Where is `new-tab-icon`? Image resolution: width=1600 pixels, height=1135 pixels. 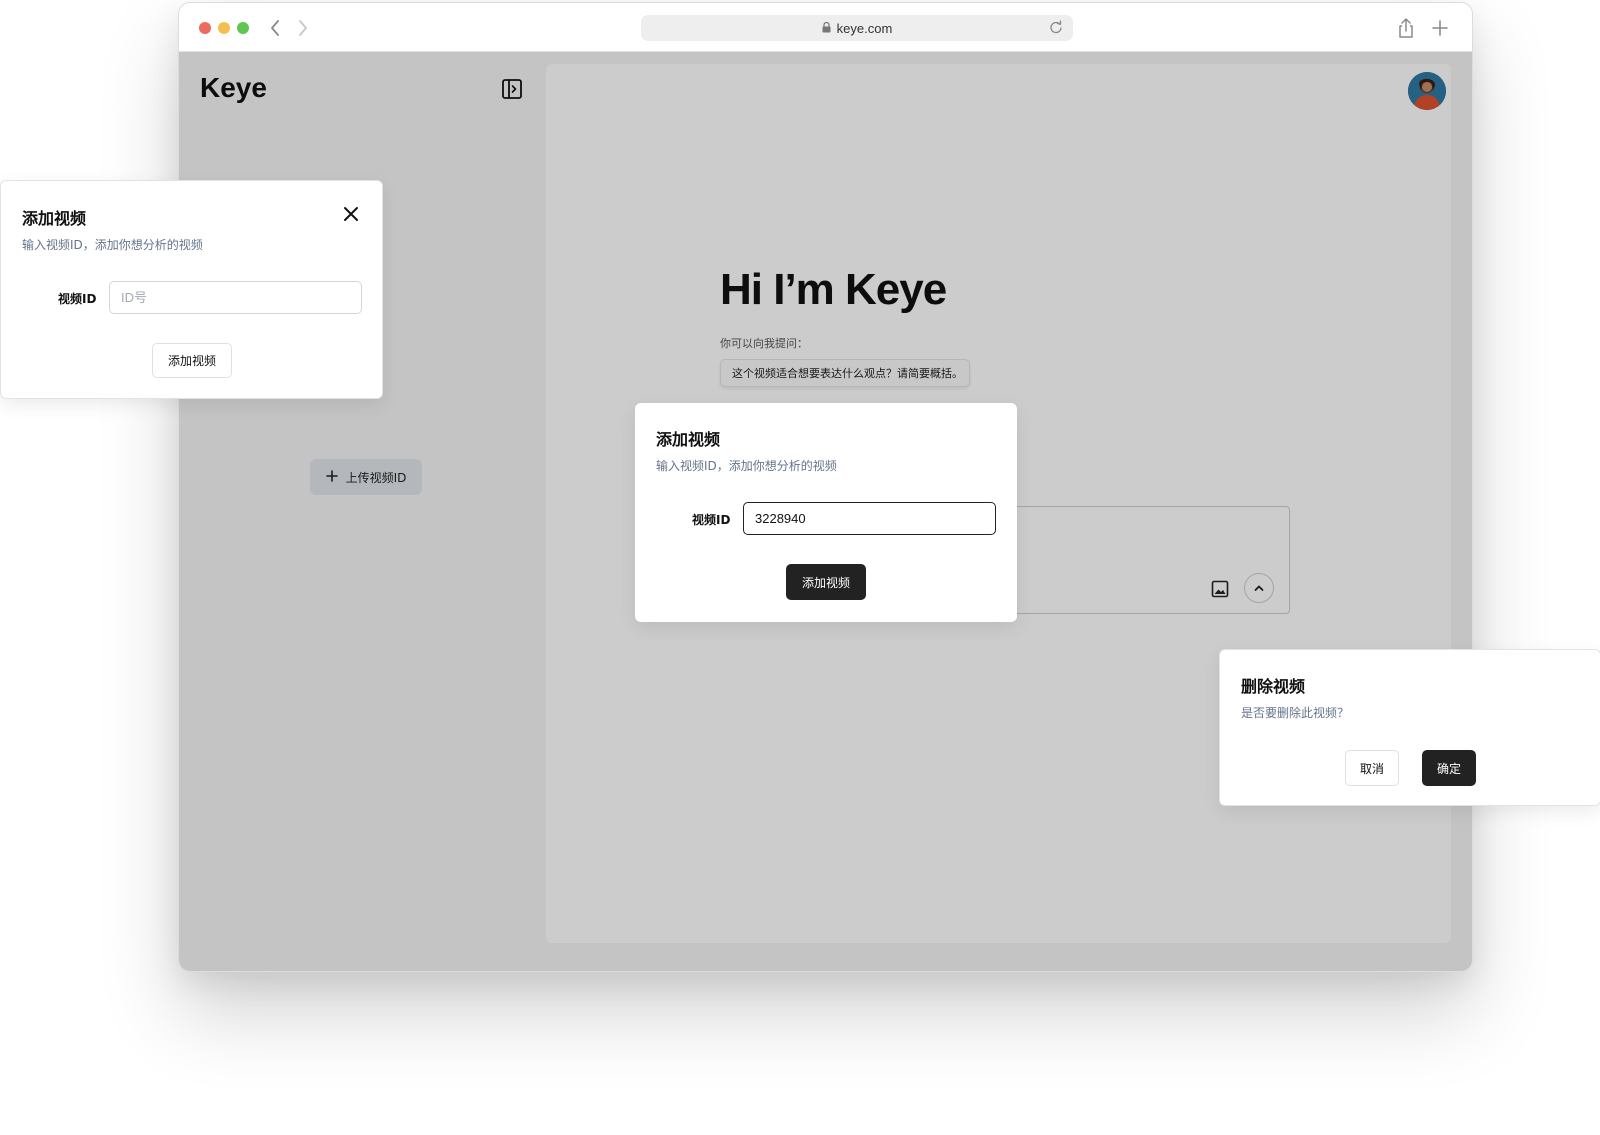
new-tab-icon is located at coordinates (1440, 28).